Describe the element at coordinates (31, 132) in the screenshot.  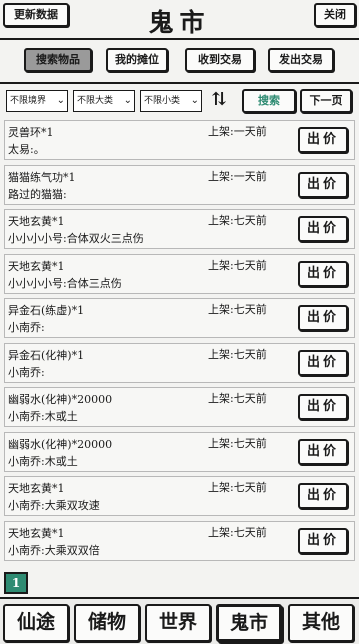
I see `item-name: 灵兽环*1` at that location.